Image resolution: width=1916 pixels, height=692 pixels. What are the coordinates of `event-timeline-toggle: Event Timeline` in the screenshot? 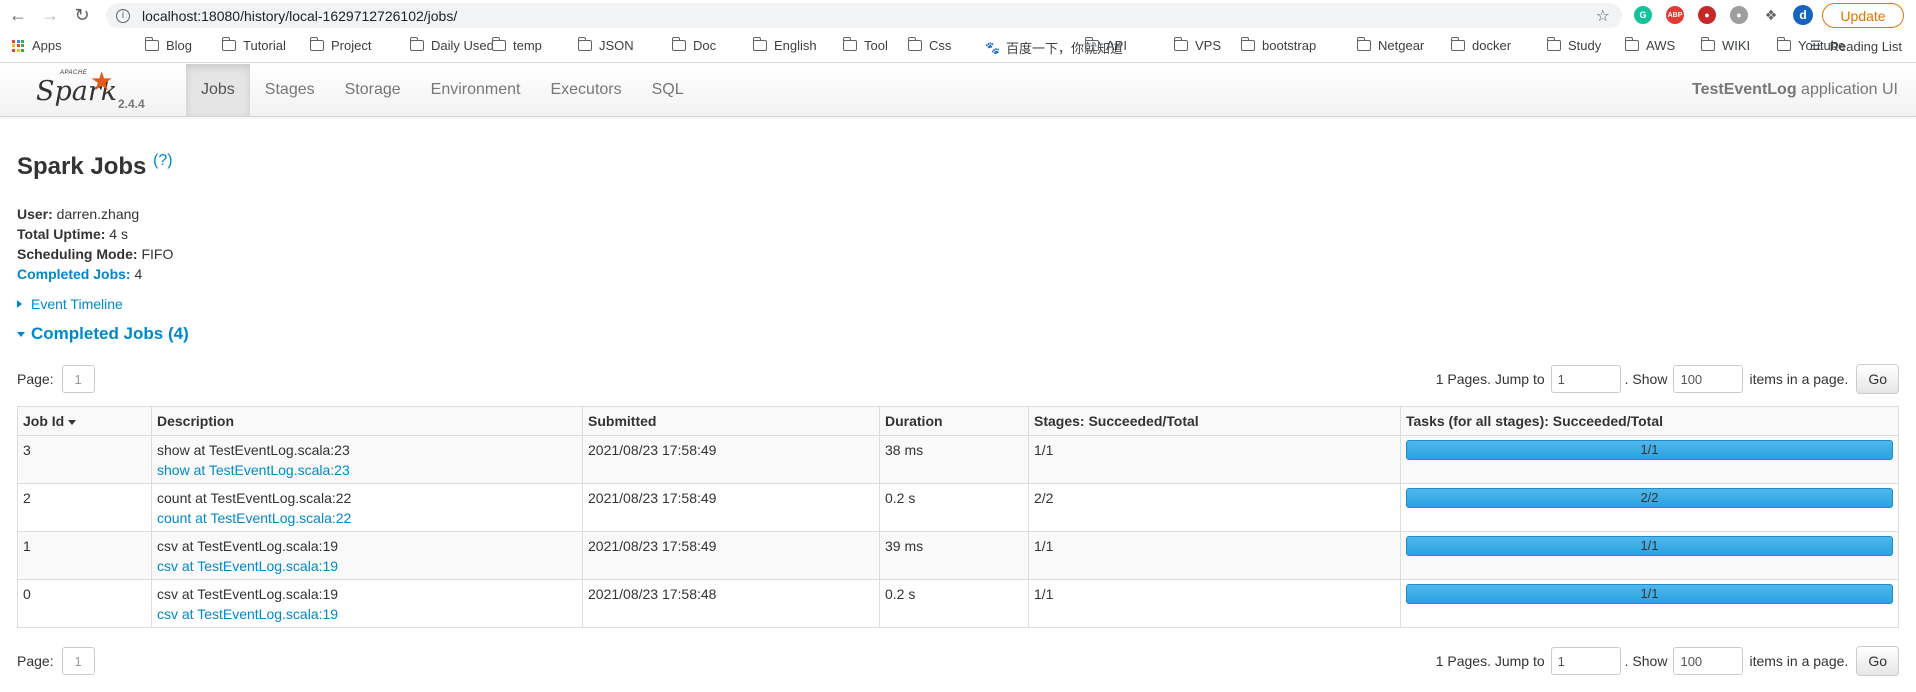 It's located at (958, 304).